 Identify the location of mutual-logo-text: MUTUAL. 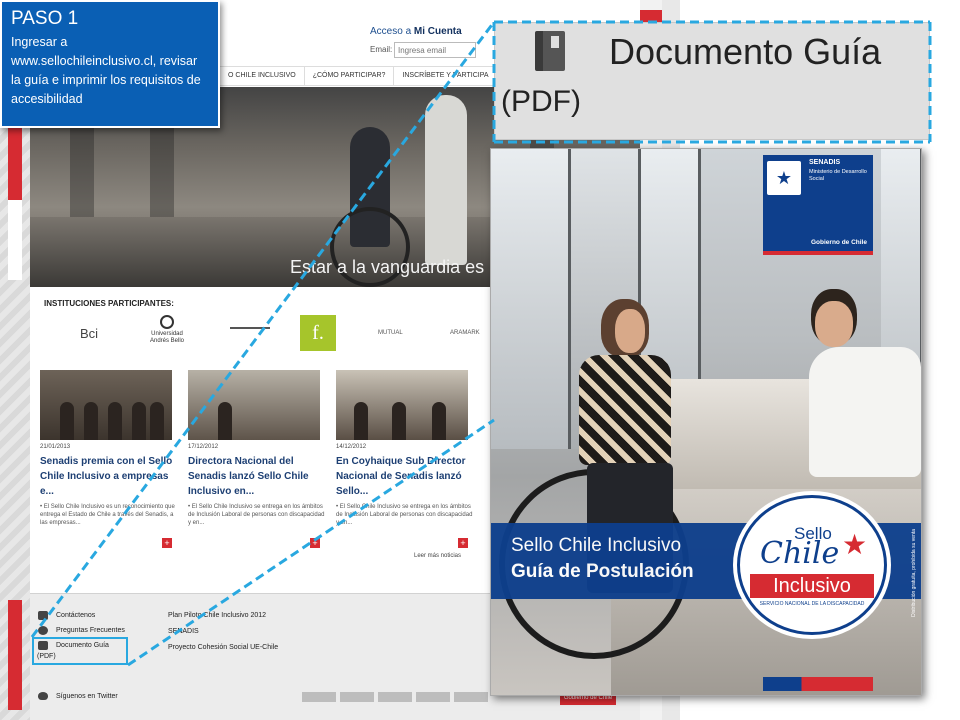
(390, 333).